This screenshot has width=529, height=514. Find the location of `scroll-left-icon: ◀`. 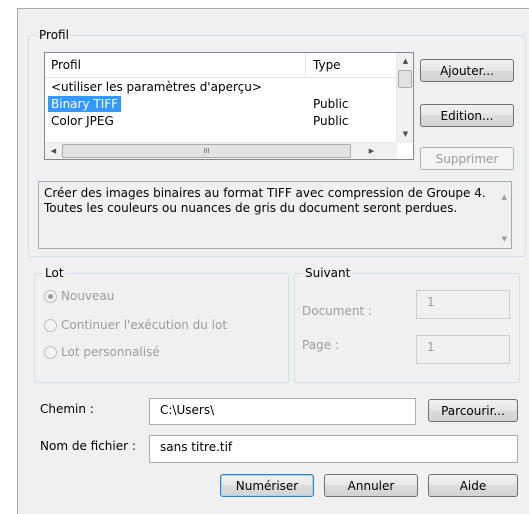

scroll-left-icon: ◀ is located at coordinates (53, 151).